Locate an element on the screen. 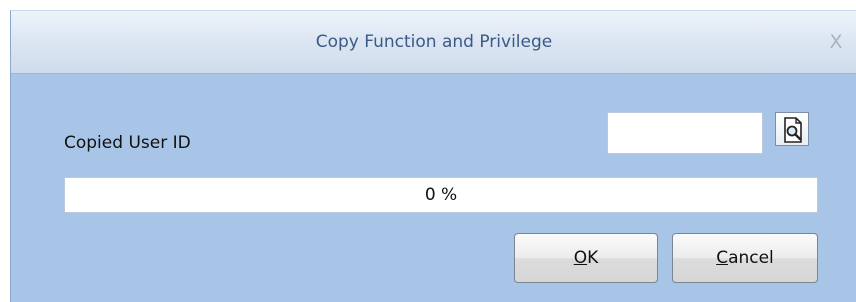 Image resolution: width=856 pixels, height=302 pixels. copy-progress-bar: 0 % is located at coordinates (441, 195).